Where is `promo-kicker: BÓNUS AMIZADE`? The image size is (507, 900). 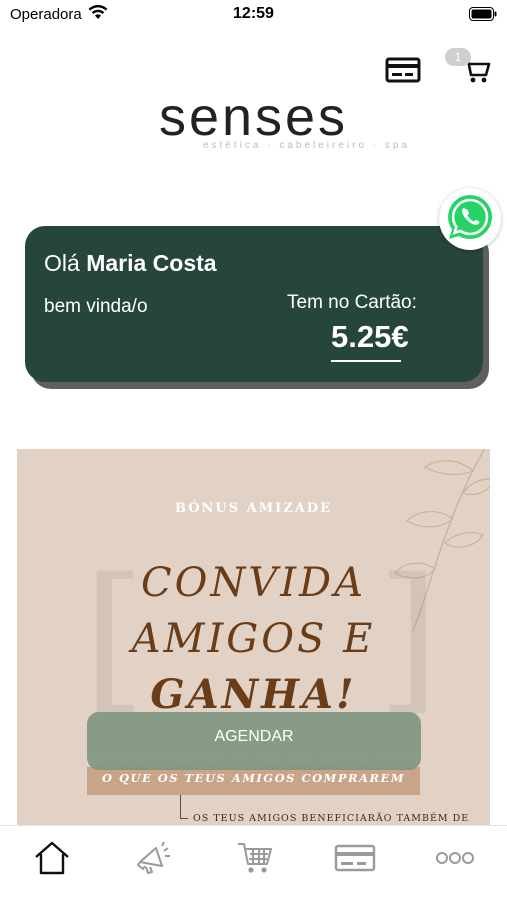 promo-kicker: BÓNUS AMIZADE is located at coordinates (253, 508).